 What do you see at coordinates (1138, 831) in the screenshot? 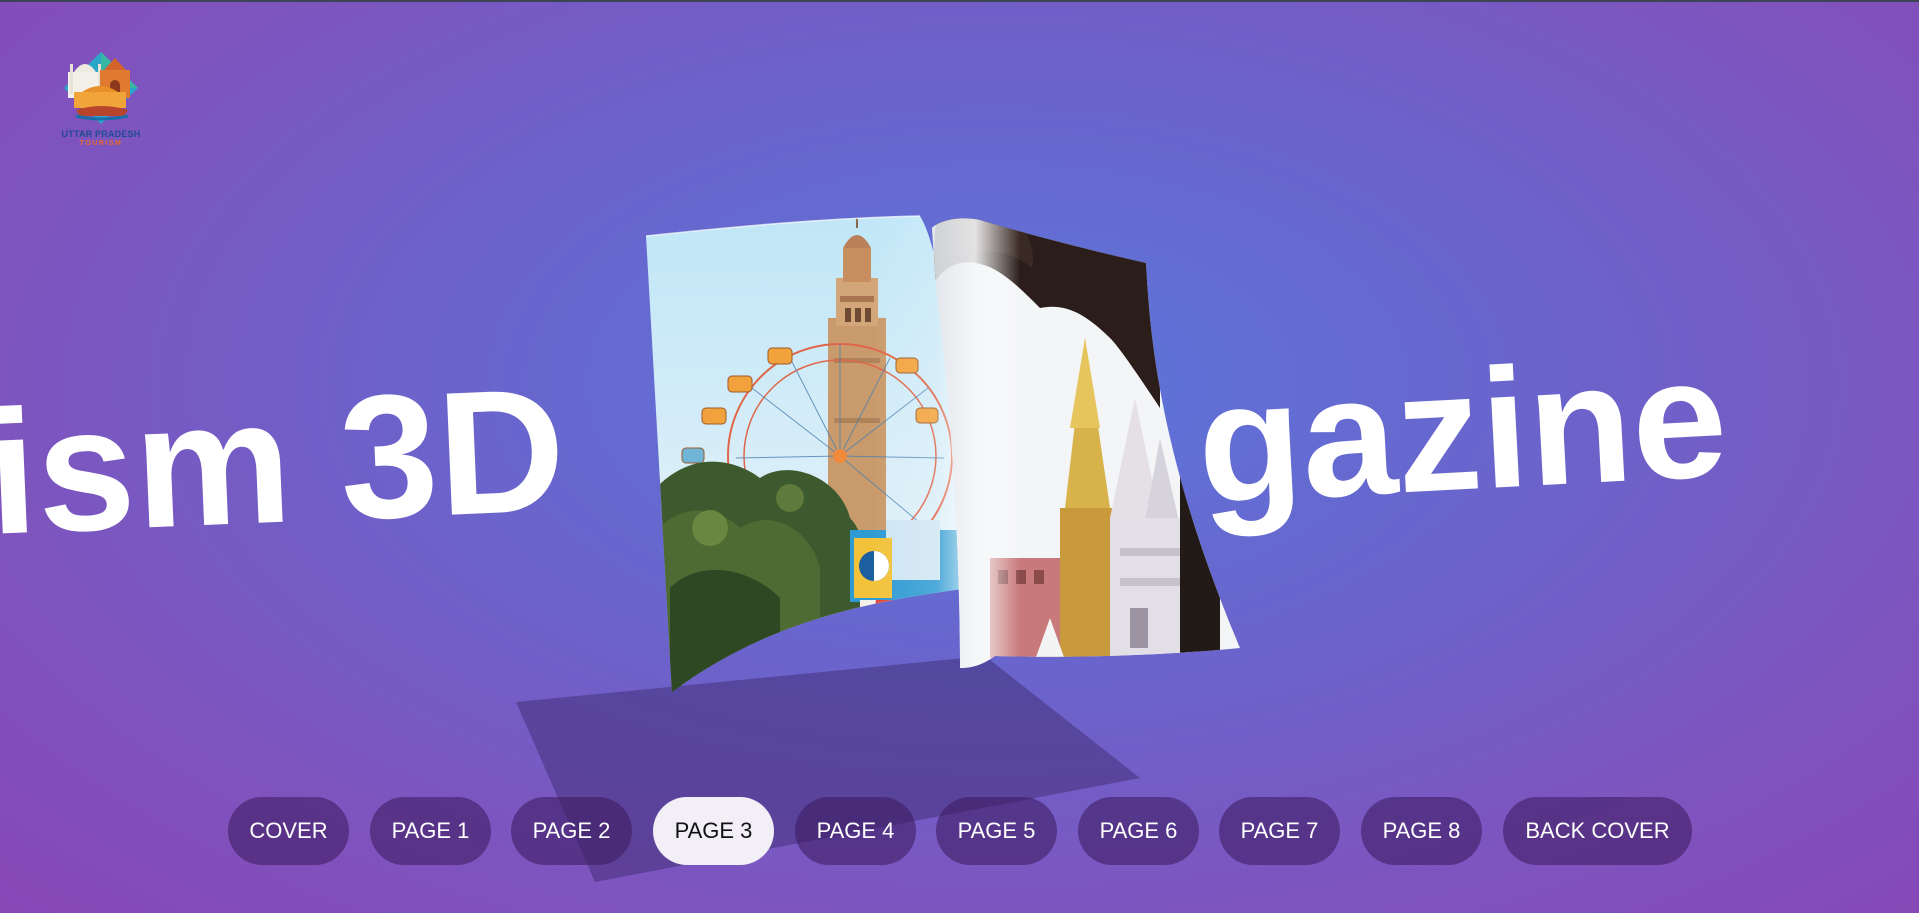
I see `nav-page-6-button: PAGE 6` at bounding box center [1138, 831].